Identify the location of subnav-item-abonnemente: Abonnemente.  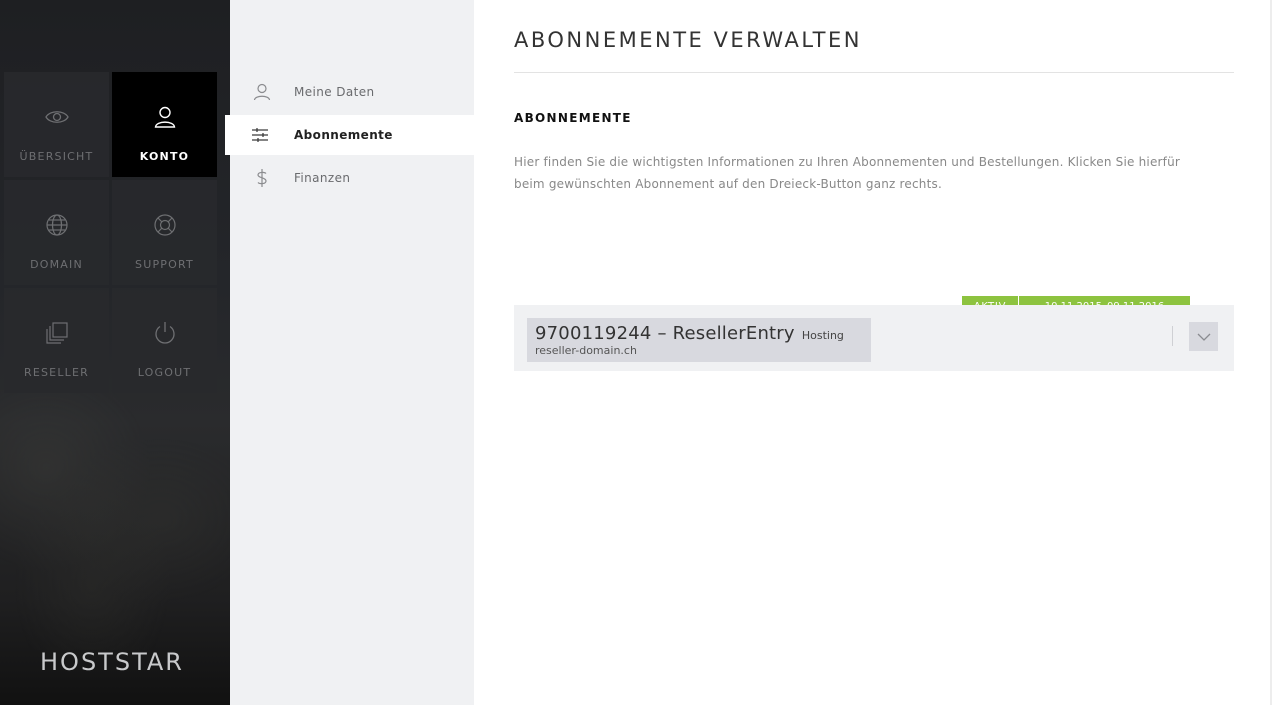
(349, 135).